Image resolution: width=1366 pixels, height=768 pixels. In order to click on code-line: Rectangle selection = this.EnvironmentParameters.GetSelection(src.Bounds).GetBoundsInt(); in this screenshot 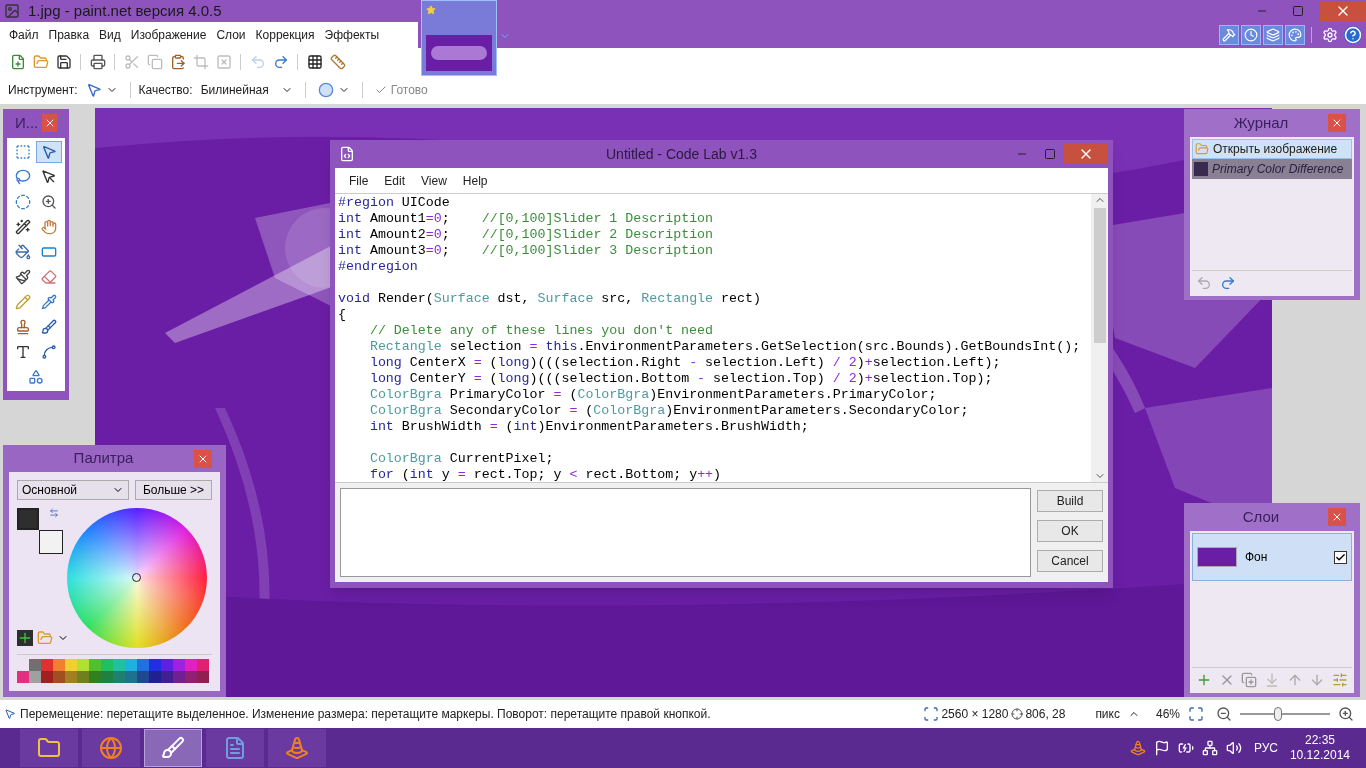, I will do `click(724, 347)`.